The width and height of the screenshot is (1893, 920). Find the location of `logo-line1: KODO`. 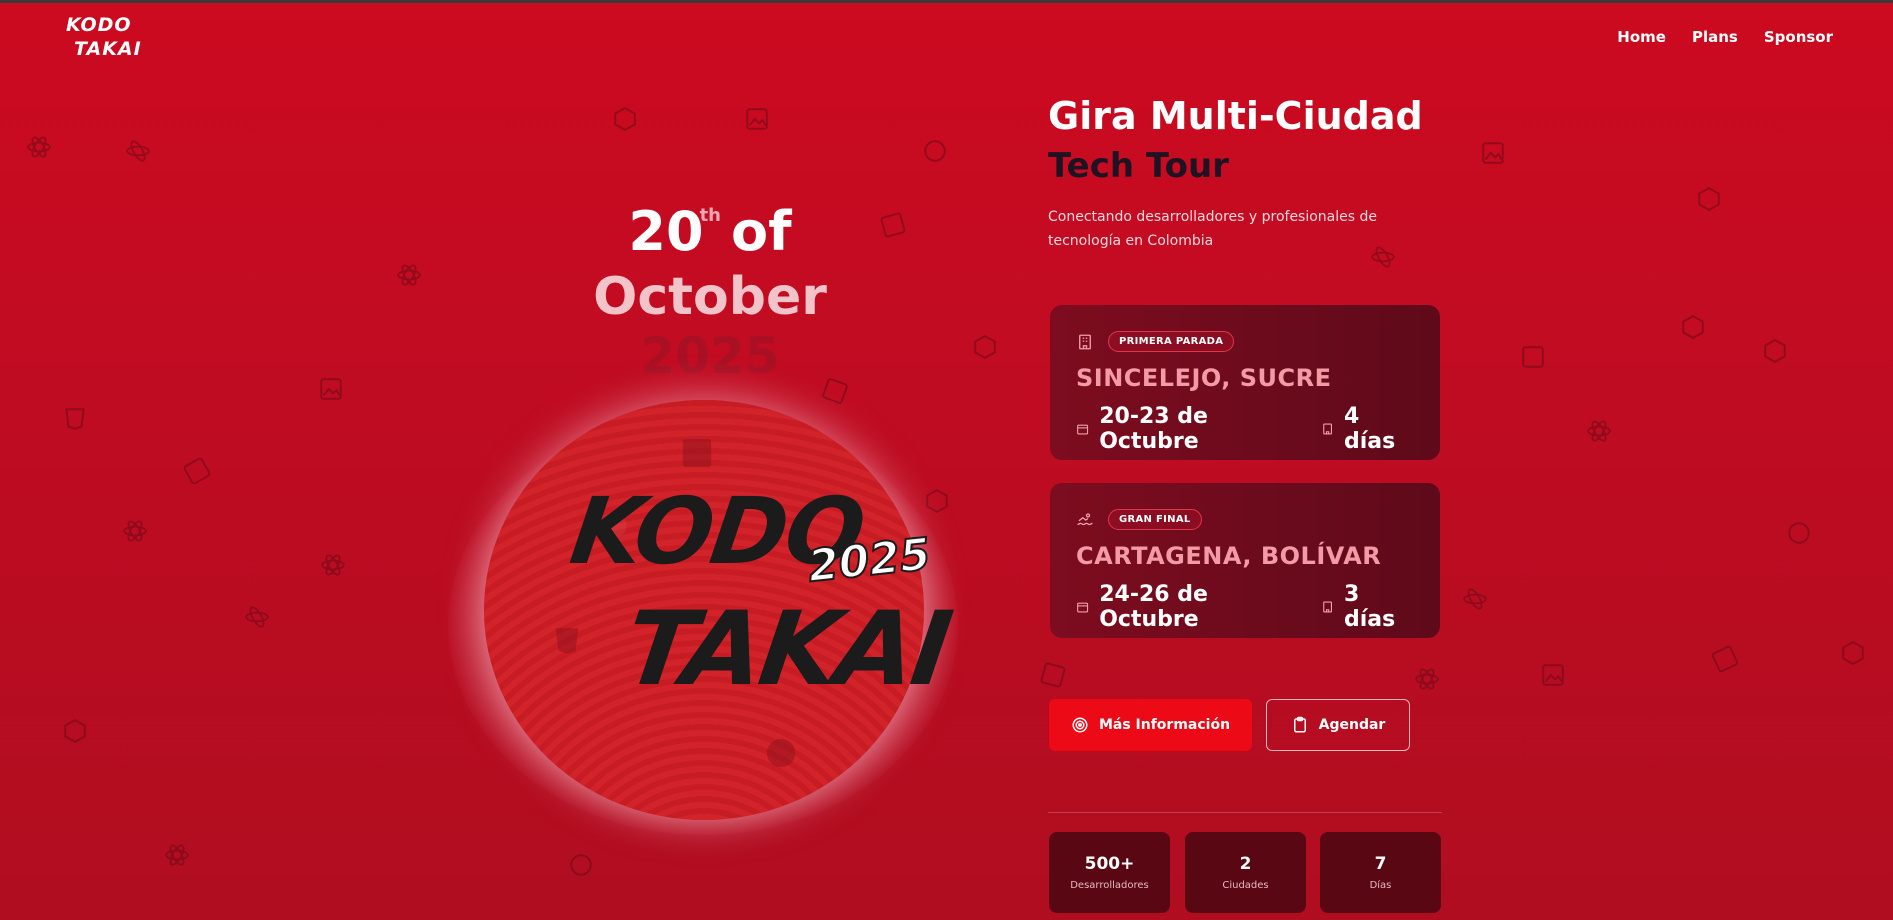

logo-line1: KODO is located at coordinates (99, 25).